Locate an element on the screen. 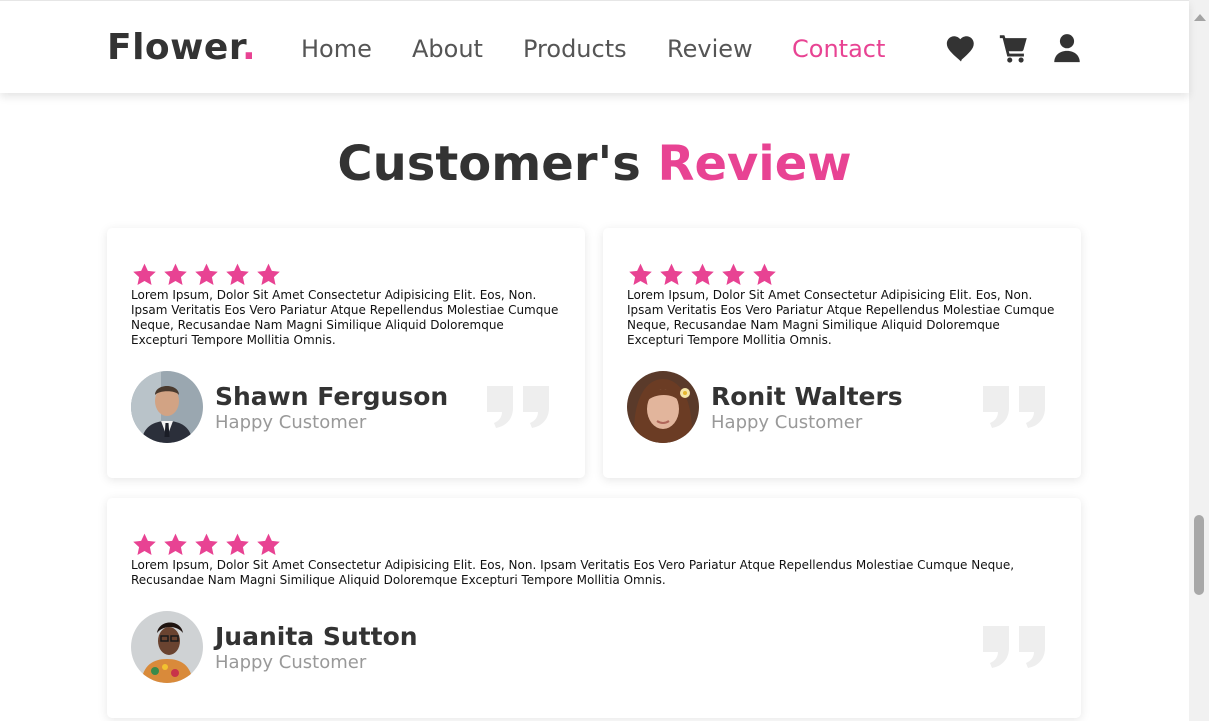 This screenshot has height=721, width=1209. nav-link-contact: Contact is located at coordinates (838, 49).